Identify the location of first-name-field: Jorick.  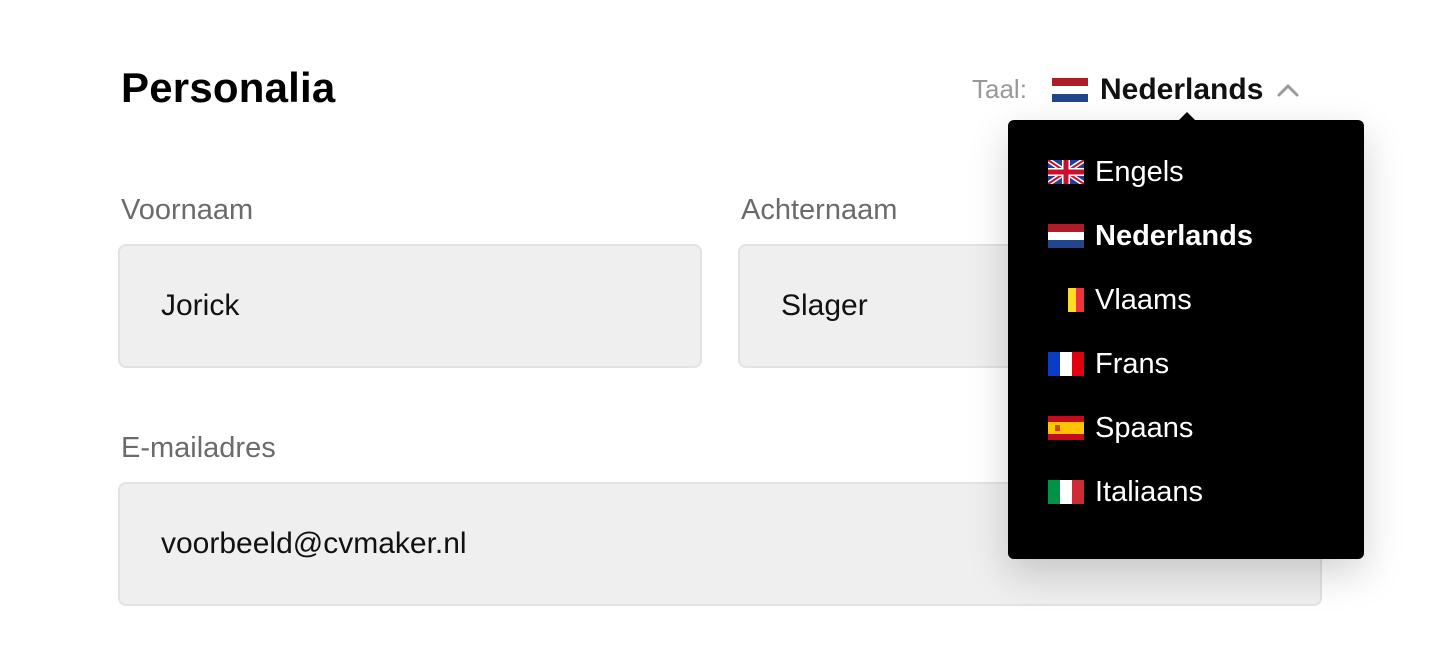
(410, 306).